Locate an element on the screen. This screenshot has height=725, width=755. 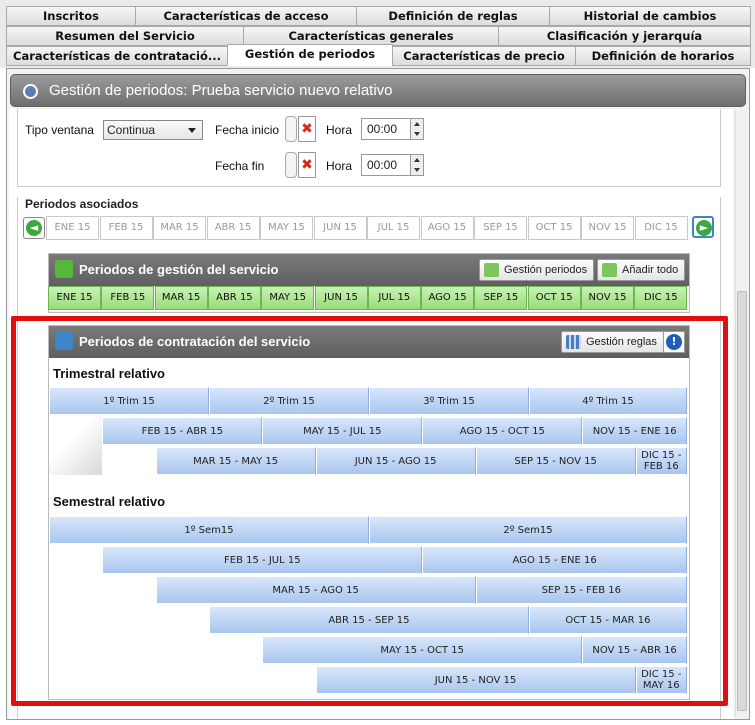
chevron-down-icon is located at coordinates (192, 130).